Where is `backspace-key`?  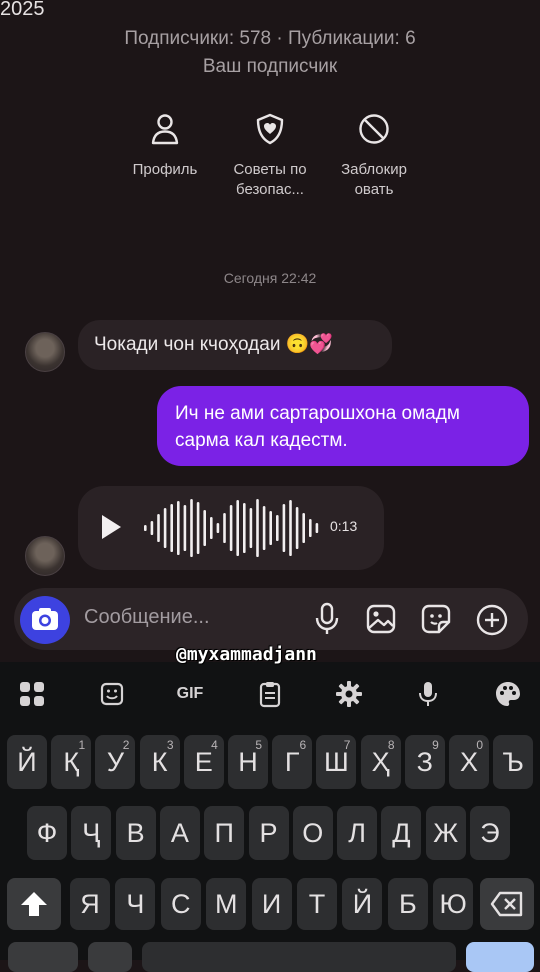
backspace-key is located at coordinates (507, 904).